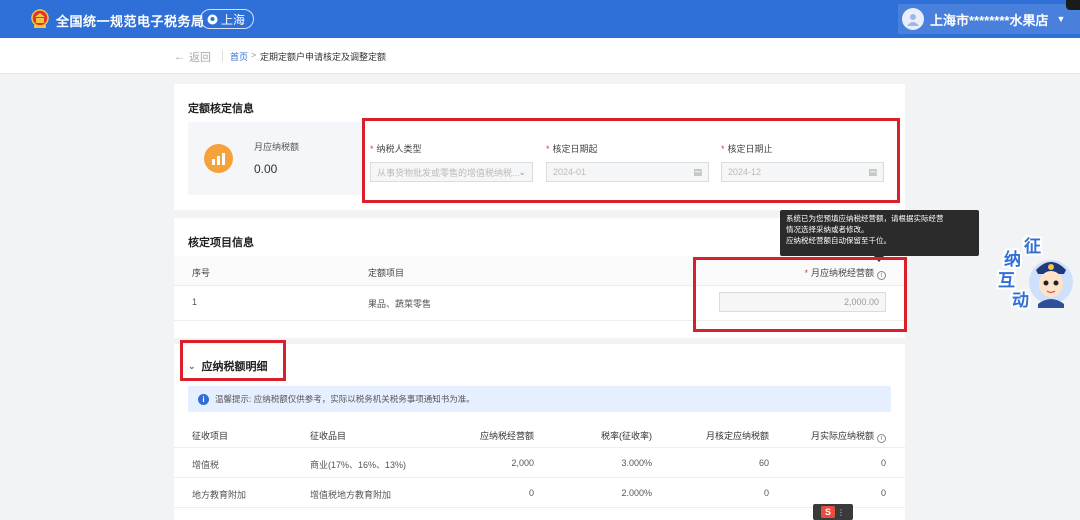 Image resolution: width=1080 pixels, height=520 pixels. What do you see at coordinates (506, 436) in the screenshot?
I see `col-taxable-amount: 应纳税经营额` at bounding box center [506, 436].